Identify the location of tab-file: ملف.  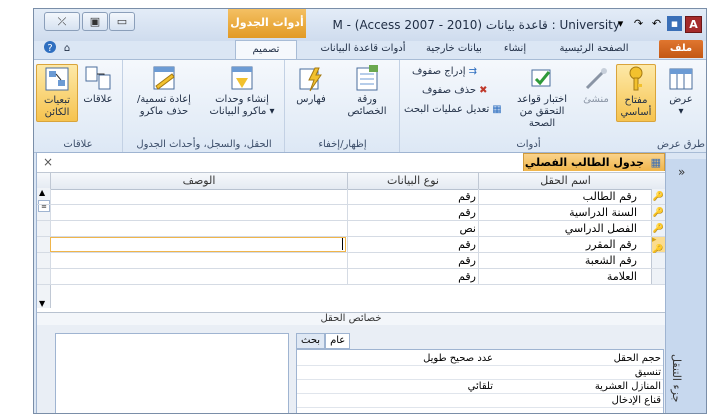
(681, 49).